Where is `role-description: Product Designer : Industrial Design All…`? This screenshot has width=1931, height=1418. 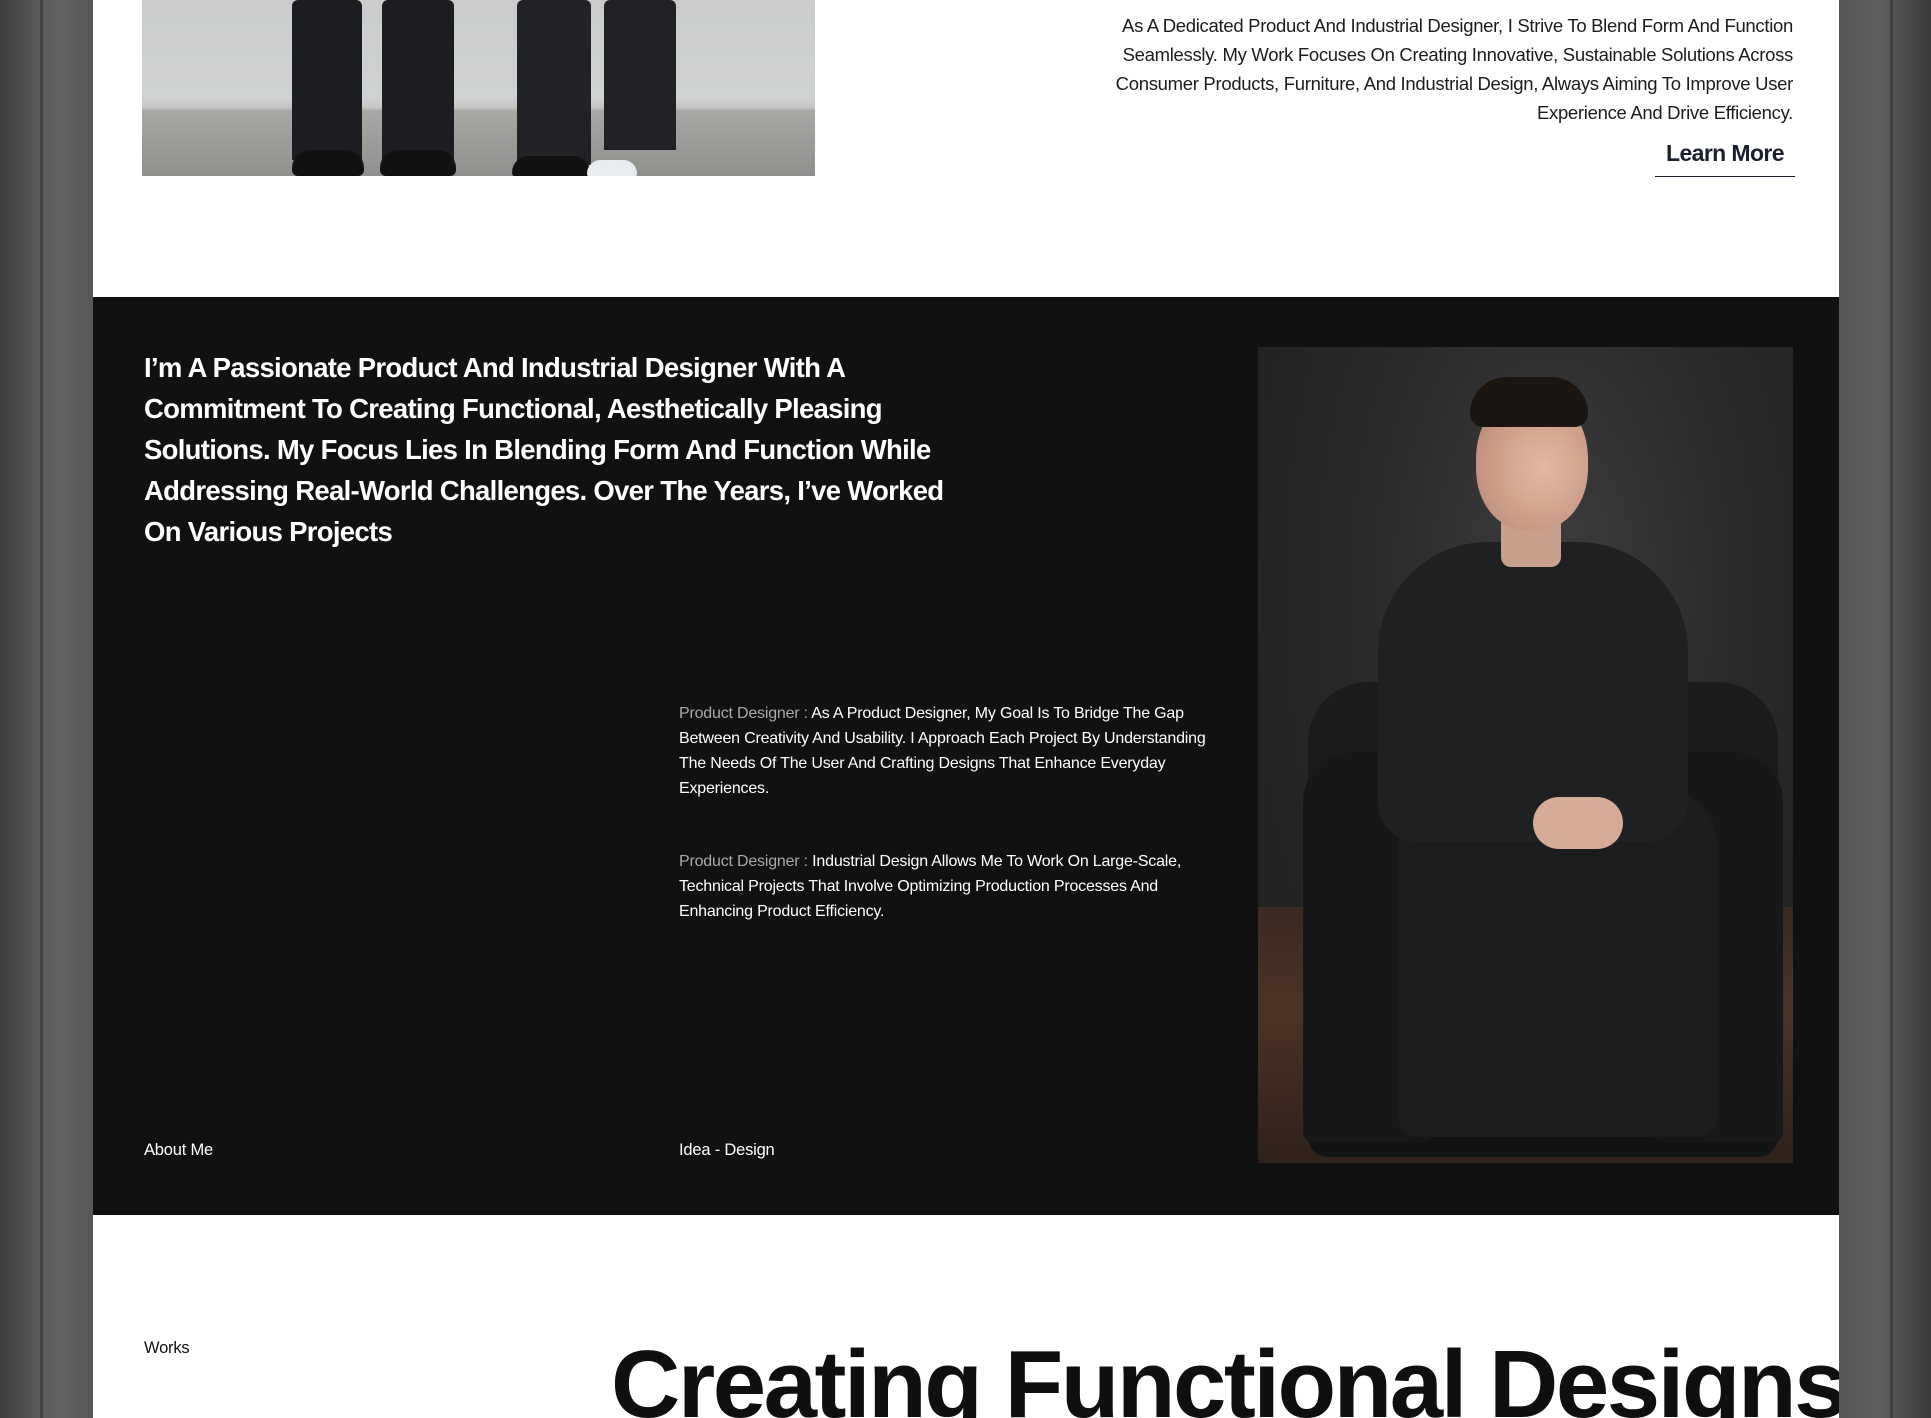
role-description: Product Designer : Industrial Design All… is located at coordinates (951, 886).